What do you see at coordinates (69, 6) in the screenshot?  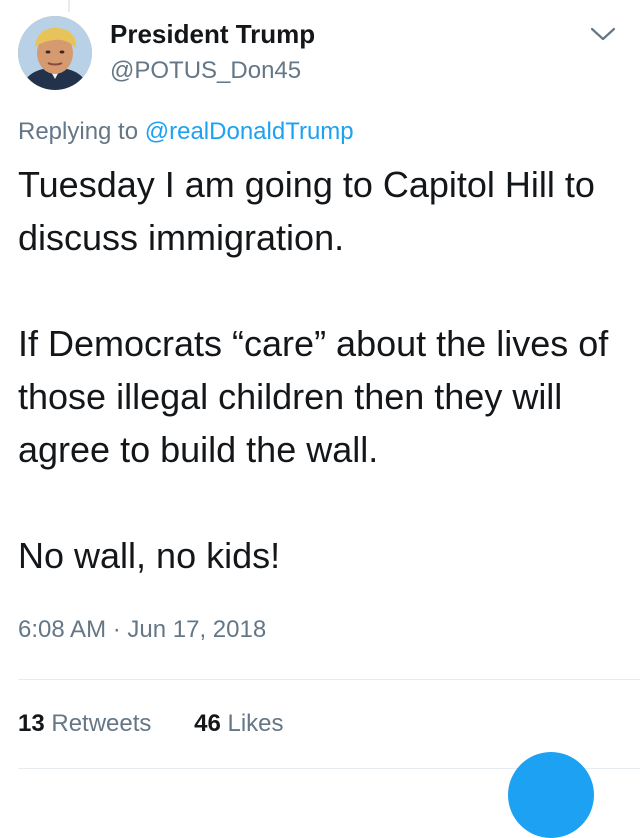 I see `thread-connector-line` at bounding box center [69, 6].